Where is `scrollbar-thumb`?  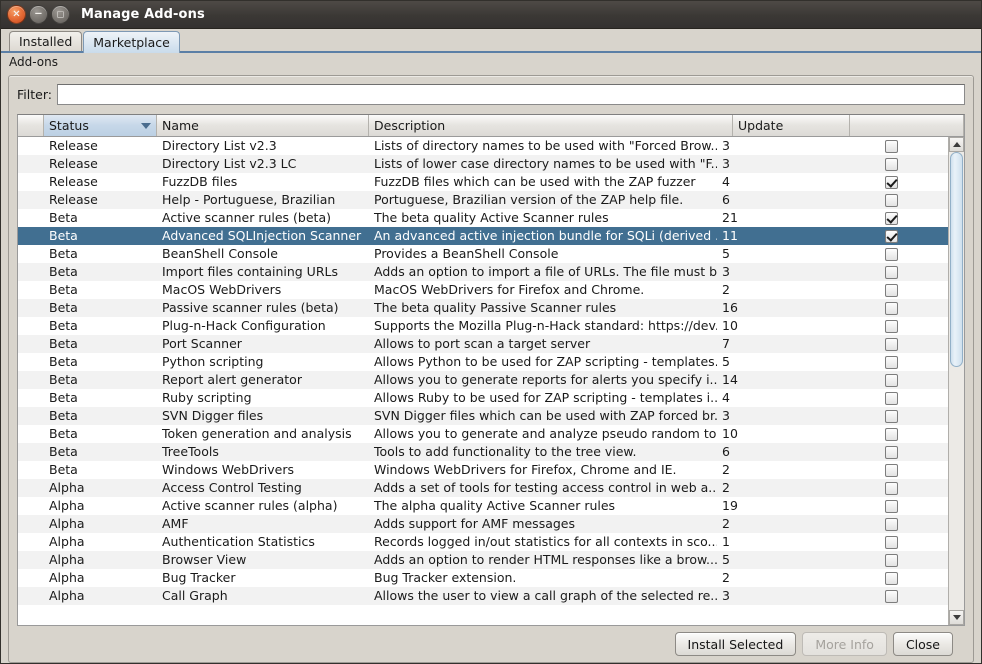 scrollbar-thumb is located at coordinates (956, 260).